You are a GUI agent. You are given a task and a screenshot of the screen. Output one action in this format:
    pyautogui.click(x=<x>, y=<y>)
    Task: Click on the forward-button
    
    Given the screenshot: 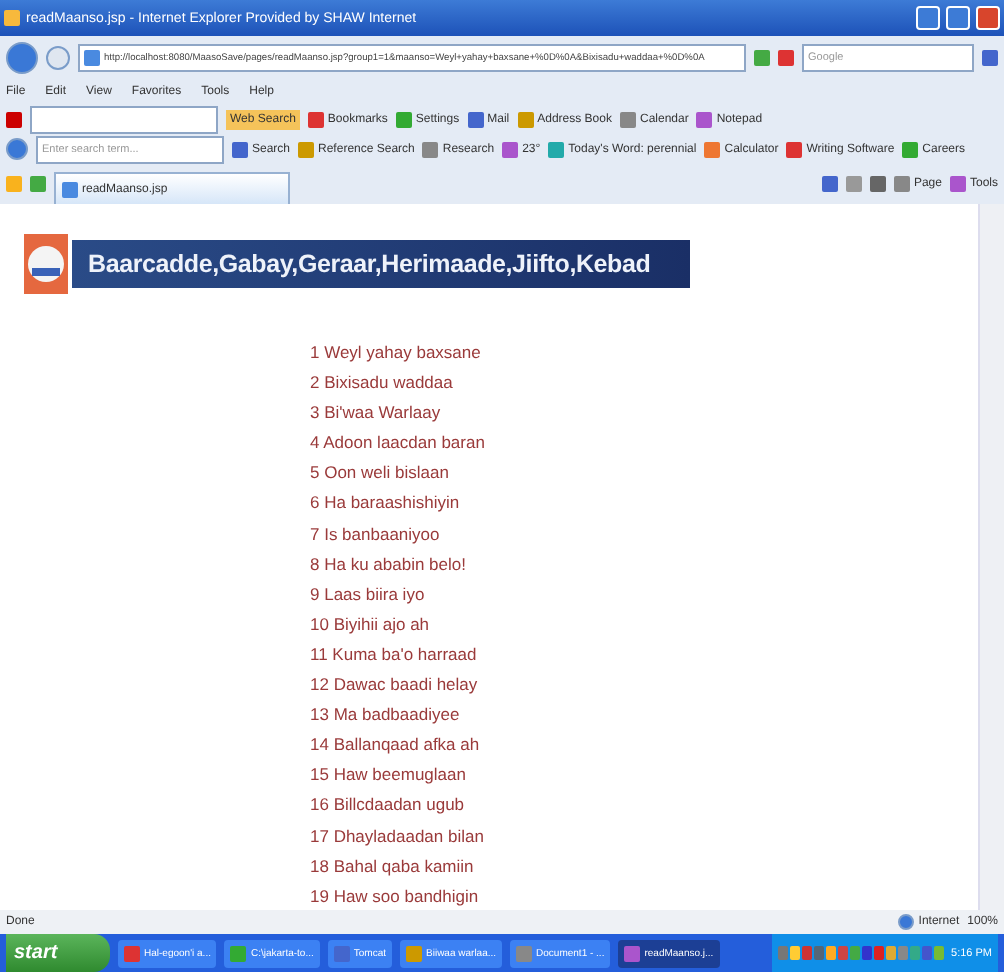 What is the action you would take?
    pyautogui.click(x=58, y=58)
    